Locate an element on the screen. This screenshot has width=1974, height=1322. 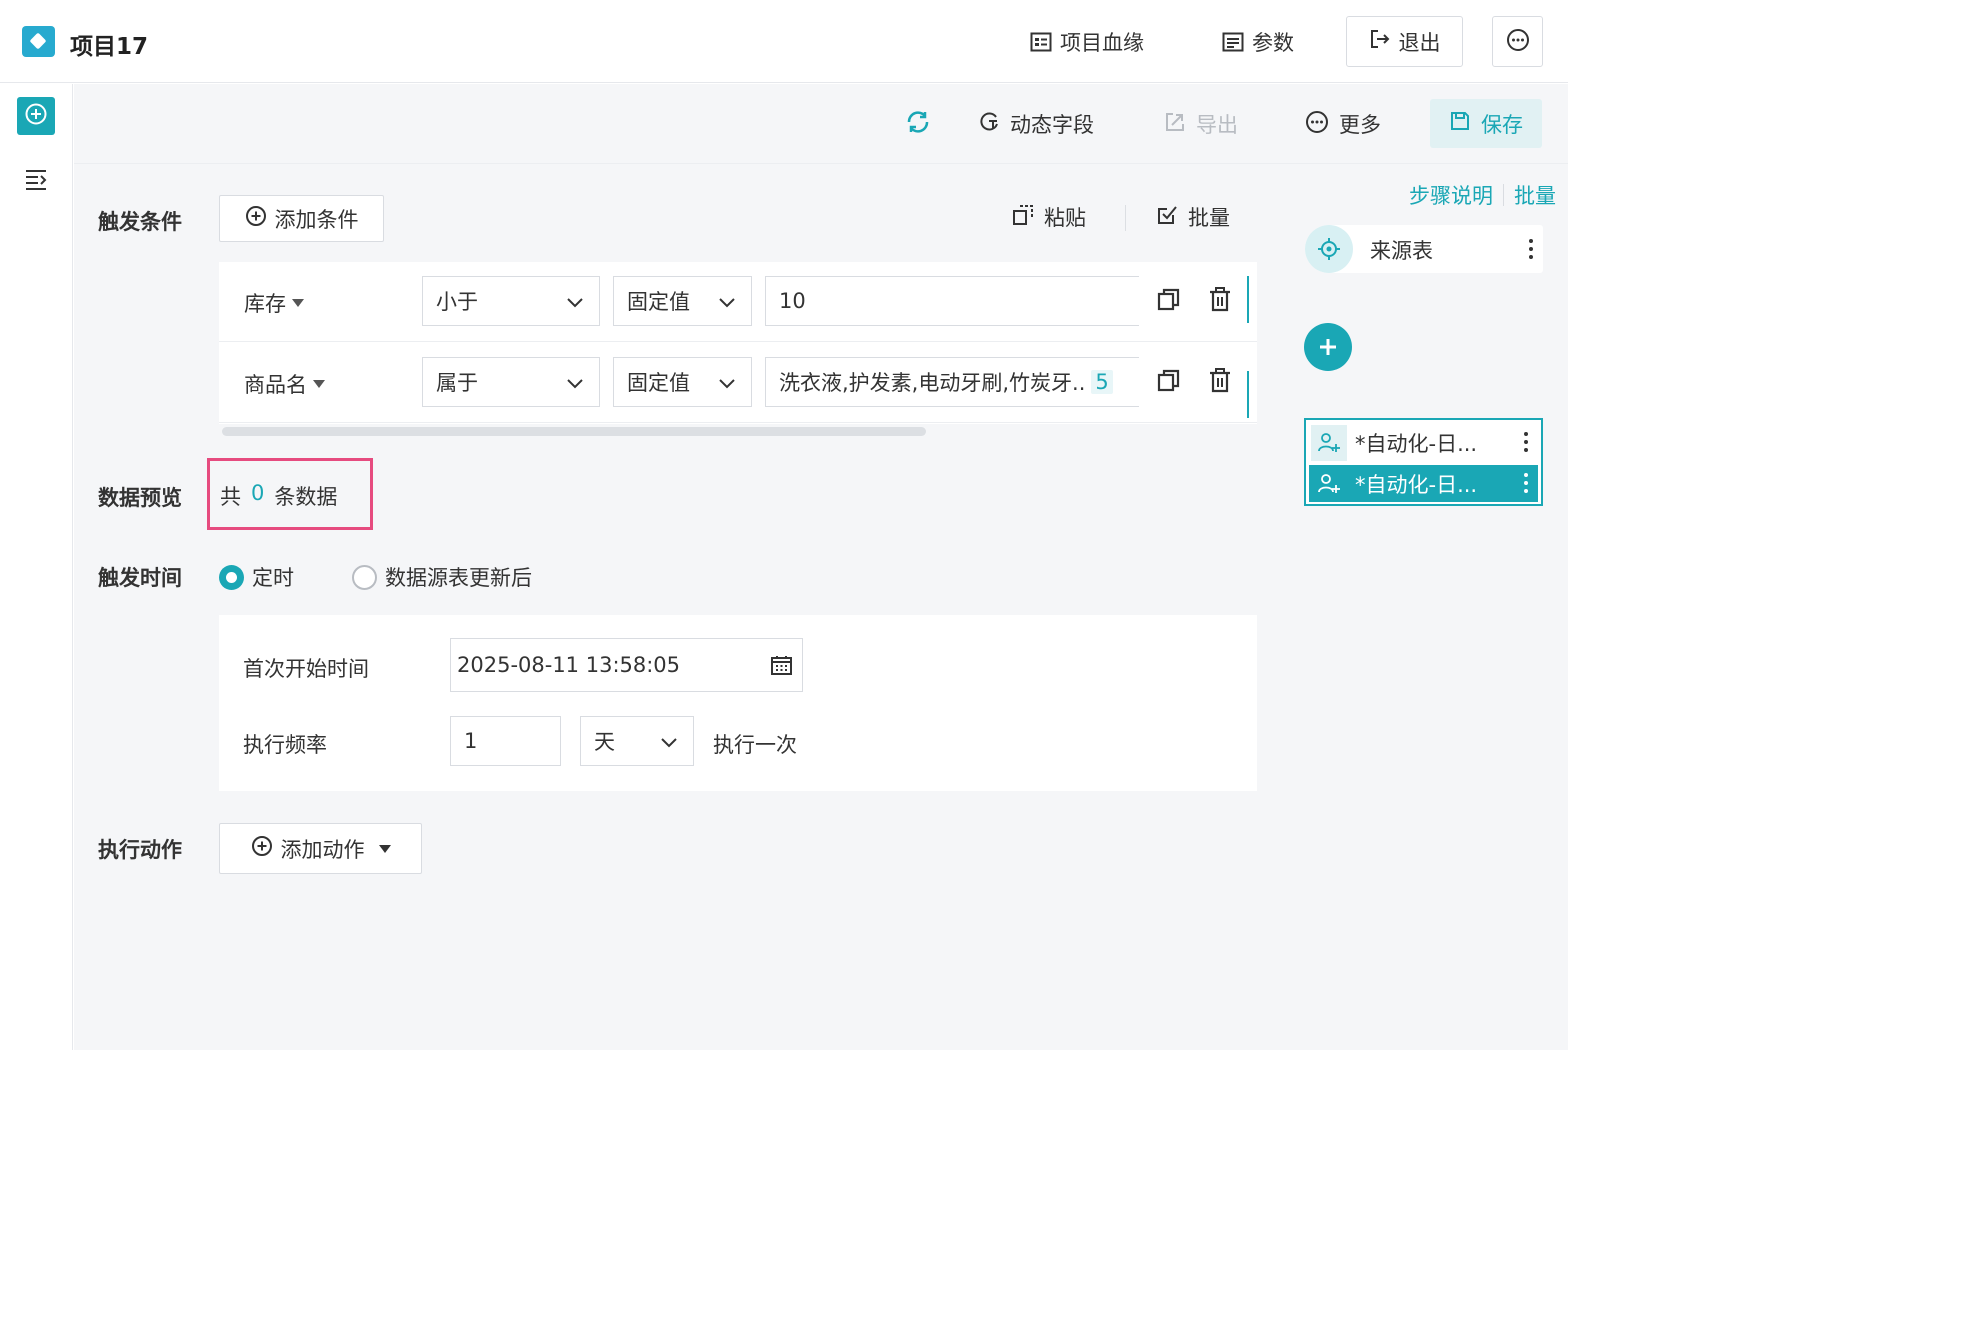
horizontal-scrollbar is located at coordinates (574, 431).